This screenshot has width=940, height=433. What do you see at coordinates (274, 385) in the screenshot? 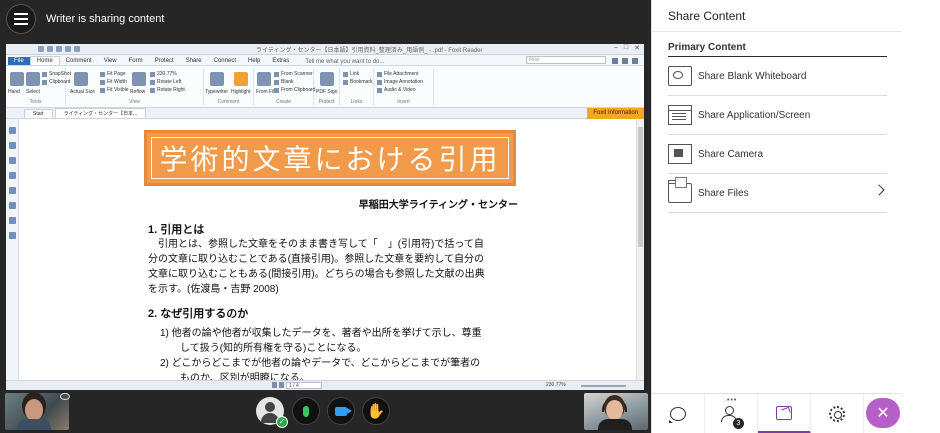
I see `first-page-icon` at bounding box center [274, 385].